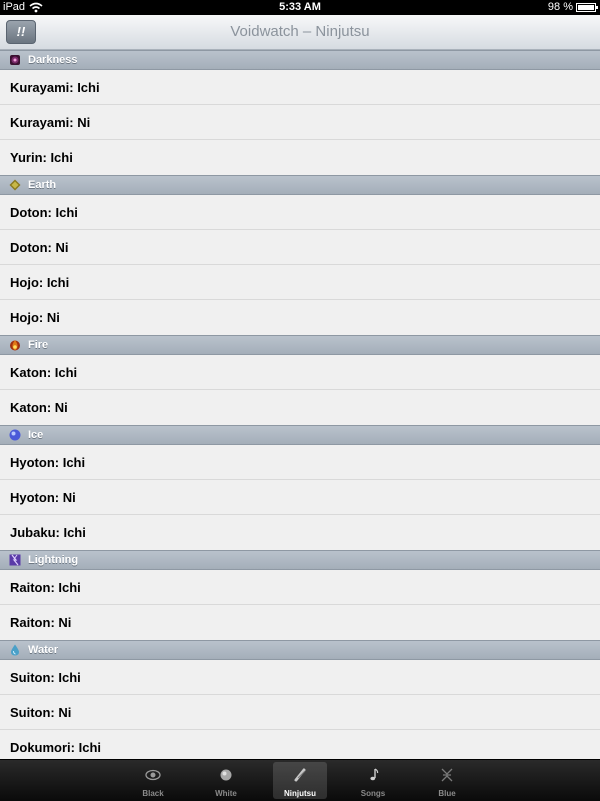 Image resolution: width=600 pixels, height=801 pixels. What do you see at coordinates (447, 793) in the screenshot?
I see `tab-label: Blue` at bounding box center [447, 793].